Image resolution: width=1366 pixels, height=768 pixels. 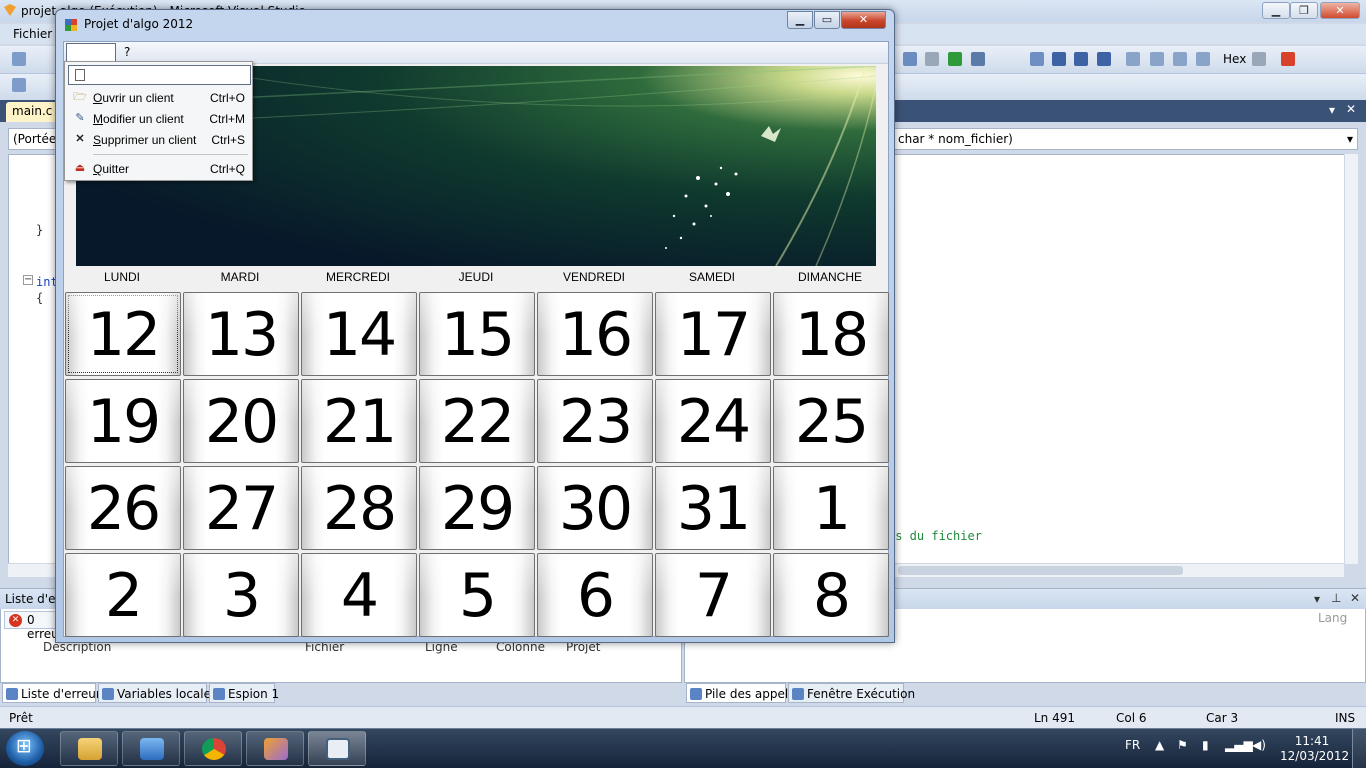 What do you see at coordinates (227, 119) in the screenshot?
I see `menu-item-shortcut: Ctrl+M` at bounding box center [227, 119].